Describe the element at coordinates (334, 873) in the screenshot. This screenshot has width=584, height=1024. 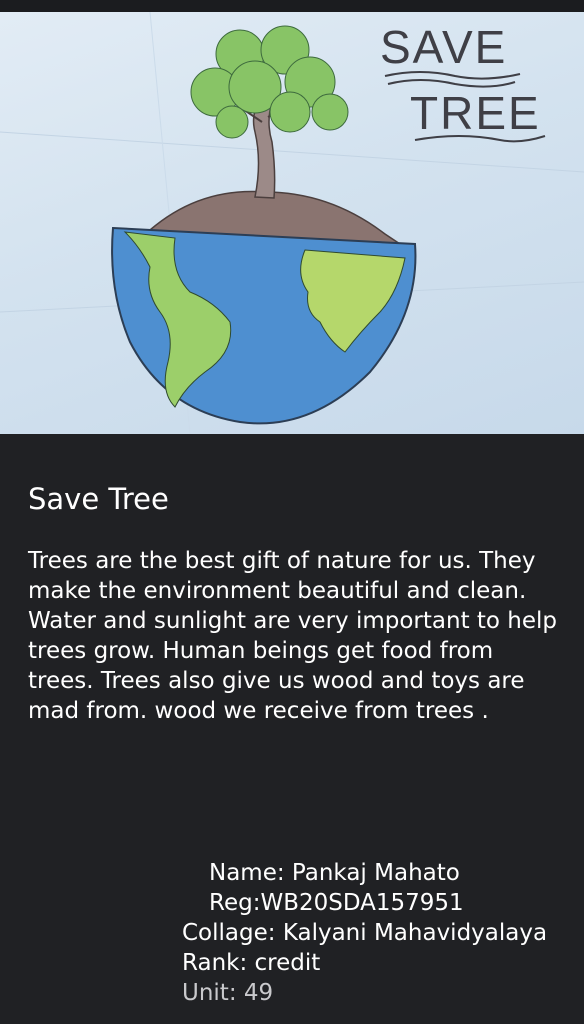
I see `author-name: Name: Pankaj Mahato` at that location.